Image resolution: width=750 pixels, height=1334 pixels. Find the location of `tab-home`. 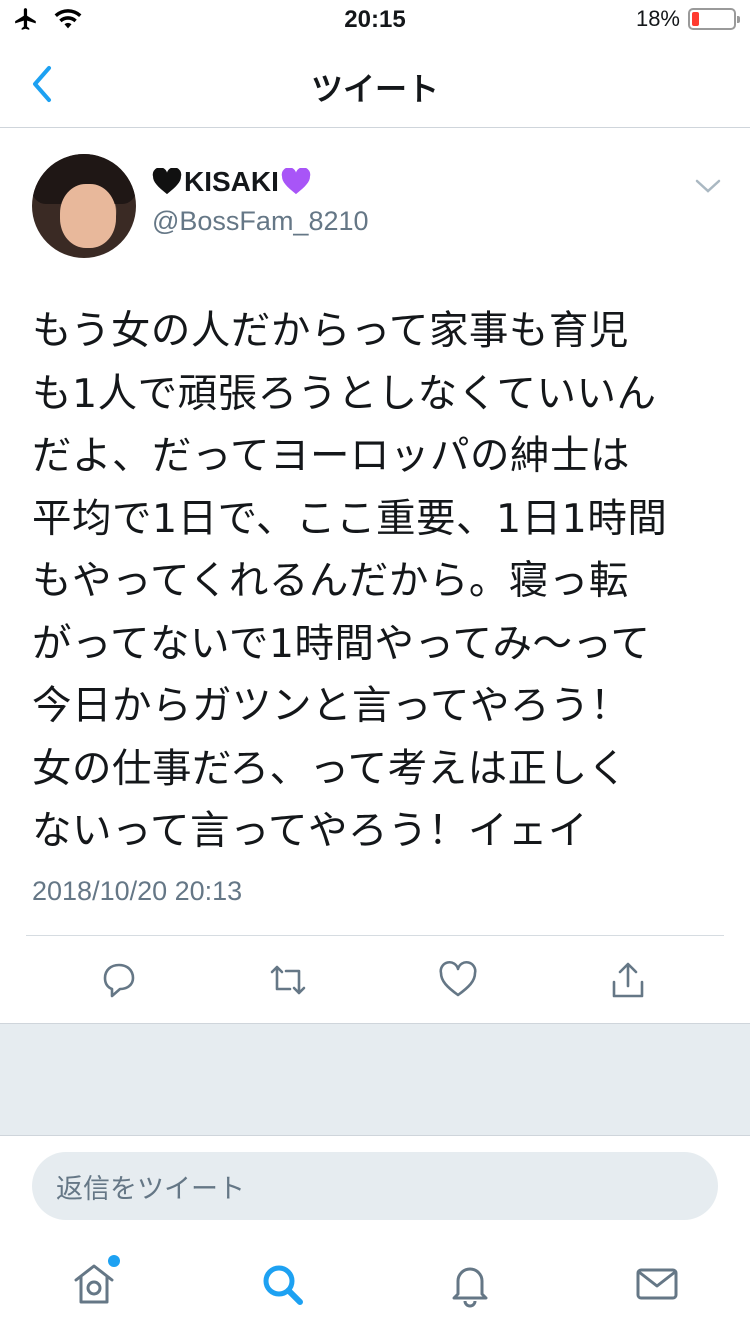

tab-home is located at coordinates (95, 1281).